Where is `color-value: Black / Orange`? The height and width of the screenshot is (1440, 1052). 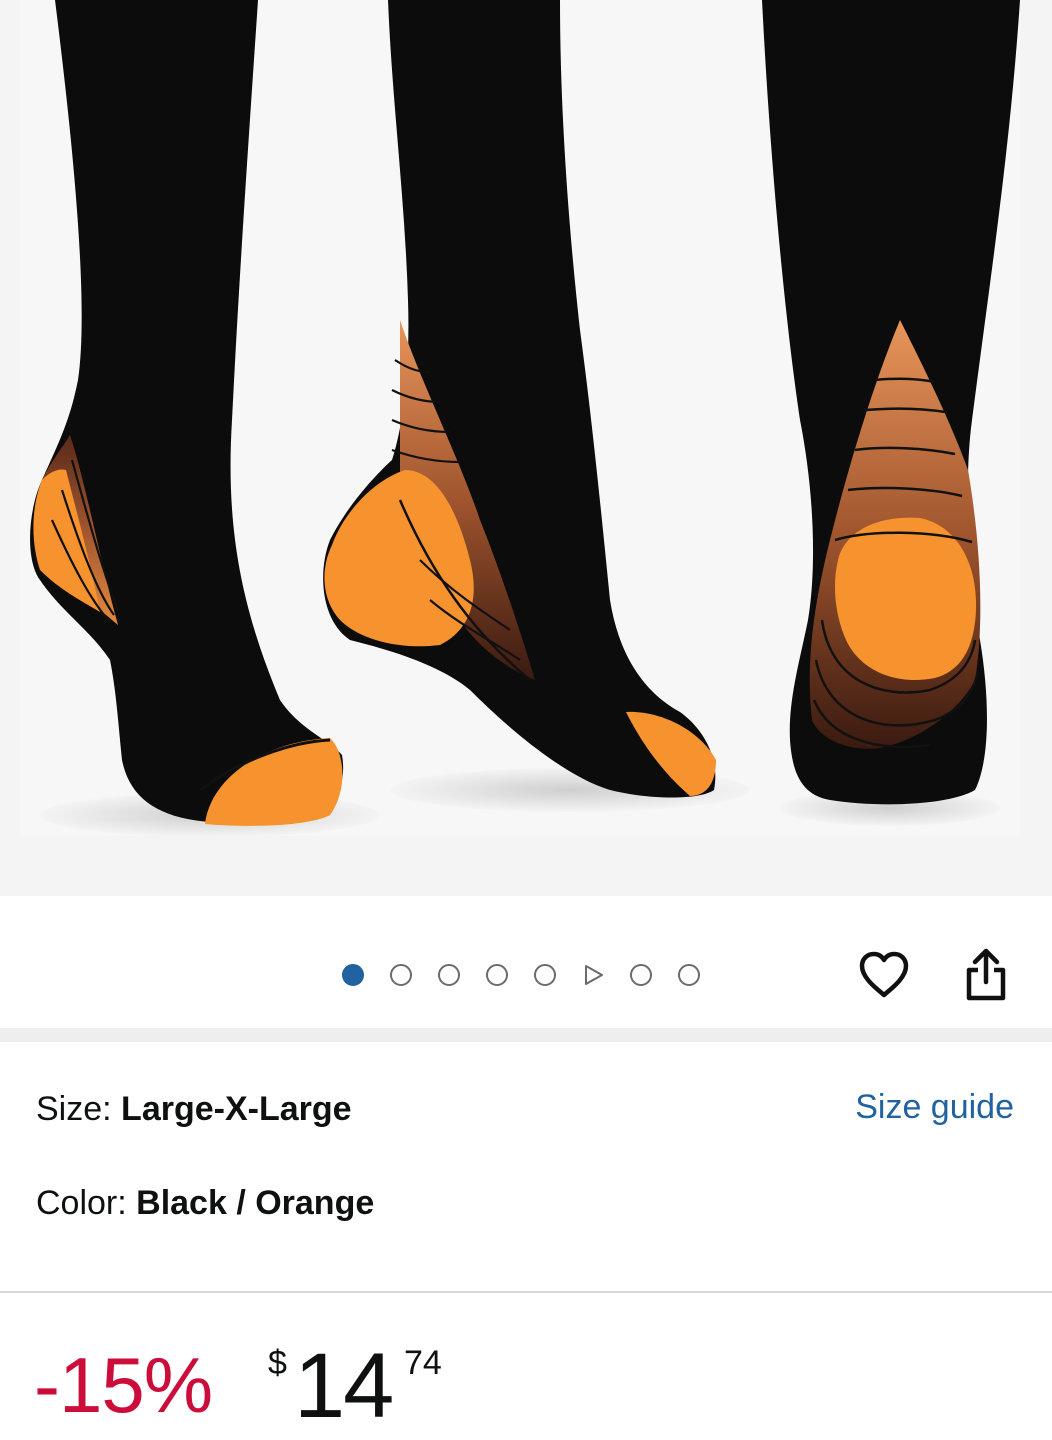 color-value: Black / Orange is located at coordinates (255, 1203).